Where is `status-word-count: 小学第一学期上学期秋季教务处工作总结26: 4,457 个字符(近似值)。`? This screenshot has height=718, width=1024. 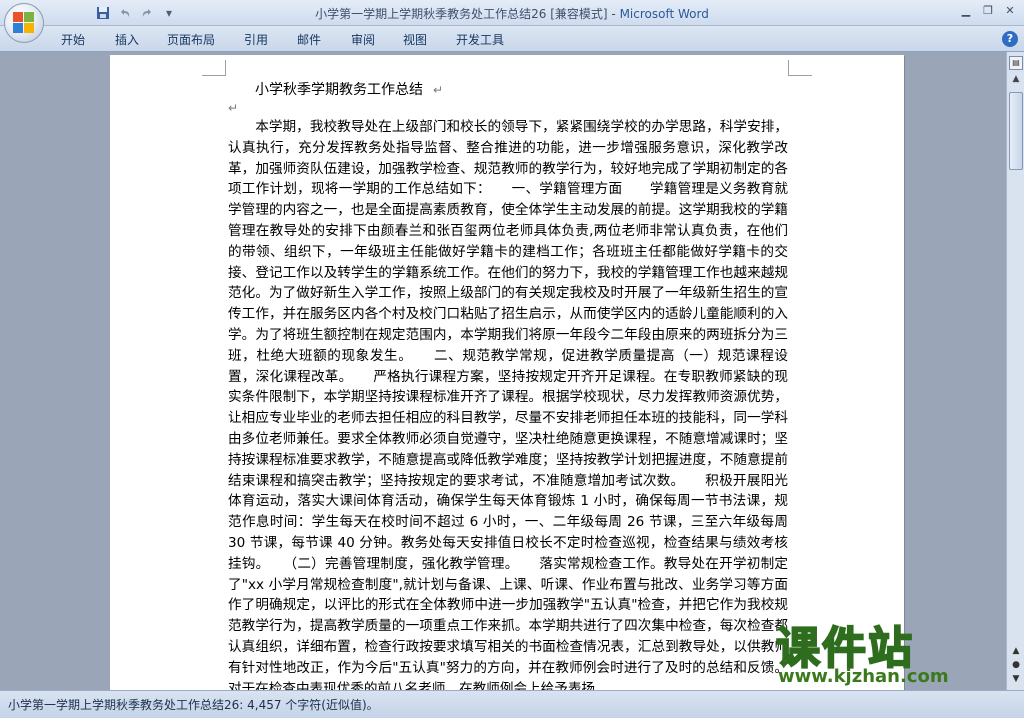
status-word-count: 小学第一学期上学期秋季教务处工作总结26: 4,457 个字符(近似值)。 is located at coordinates (193, 704).